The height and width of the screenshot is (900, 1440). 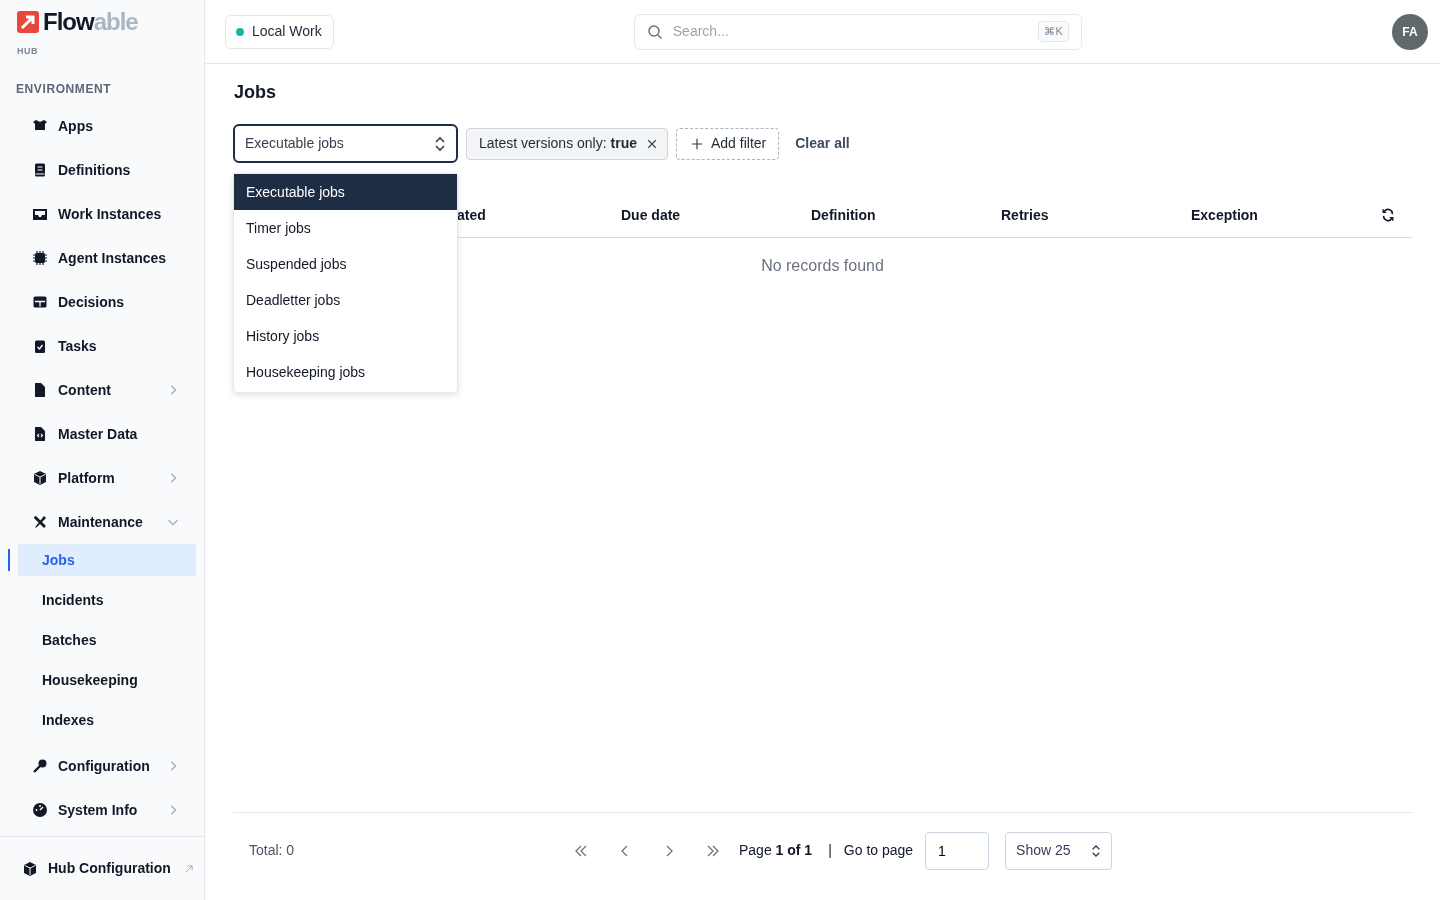 I want to click on code-file-icon, so click(x=40, y=434).